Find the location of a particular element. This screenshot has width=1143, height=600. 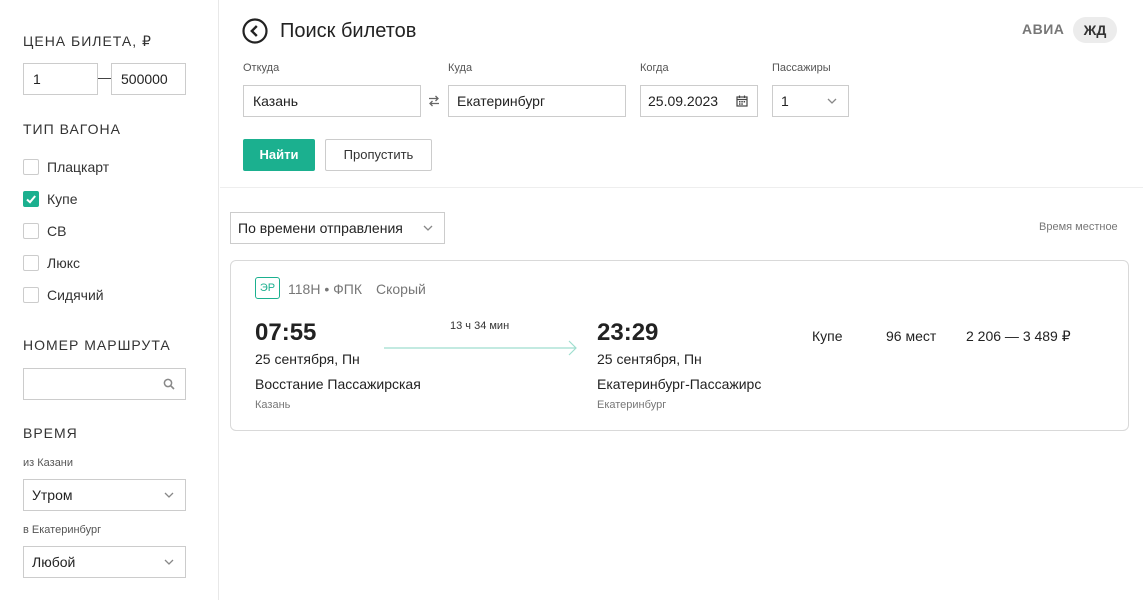

from-input: Казань is located at coordinates (332, 101).